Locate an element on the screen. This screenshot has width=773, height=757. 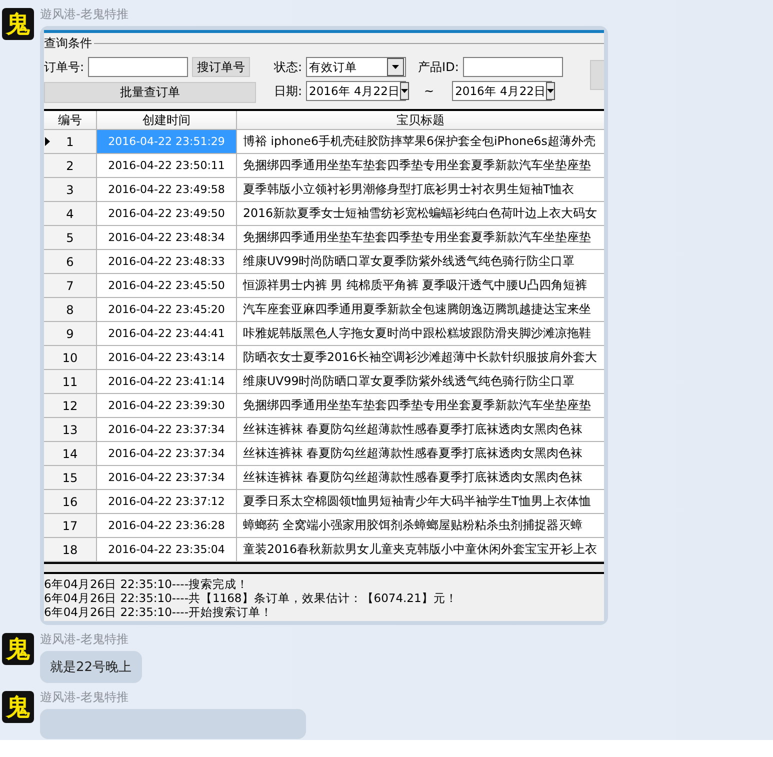
table-cell: 博裕 iphone6手机壳硅胶防摔苹果6保护套全包iPhone6s超薄外壳 is located at coordinates (420, 141).